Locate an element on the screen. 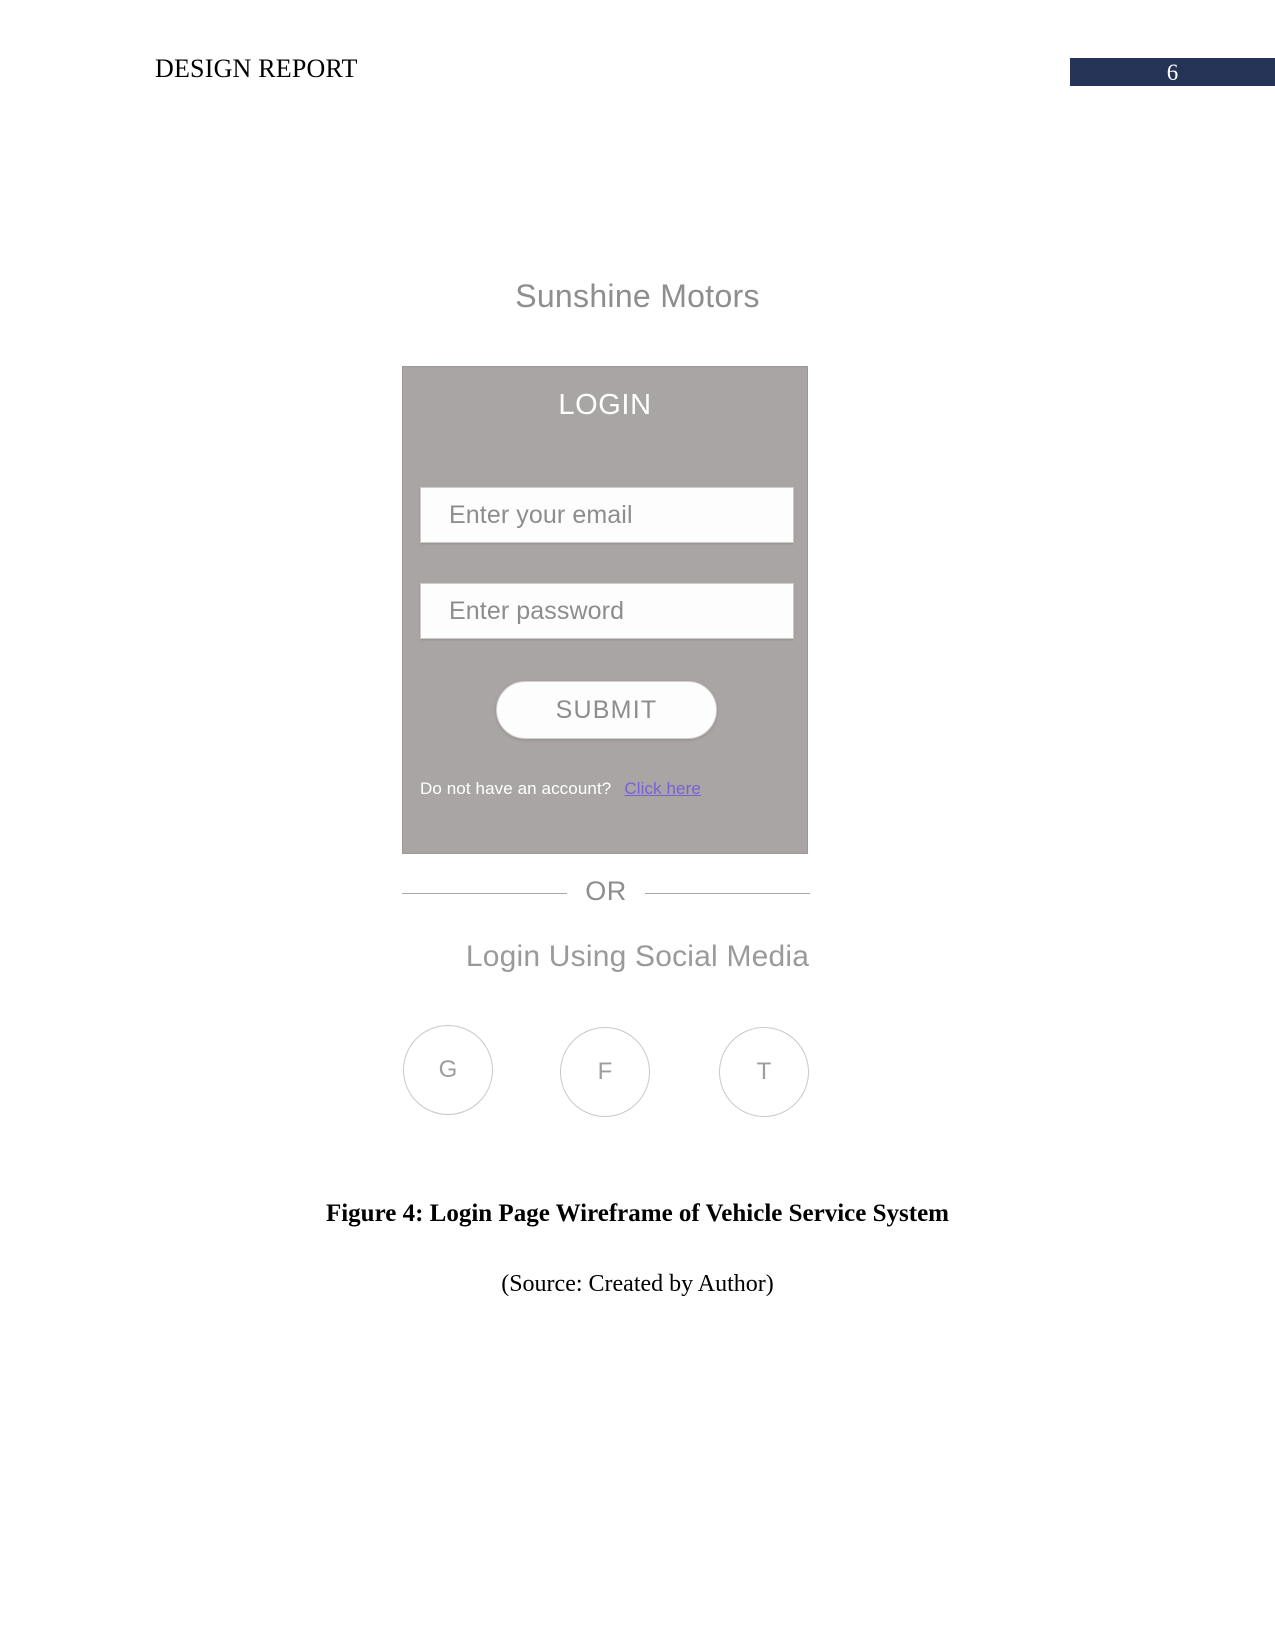  login-heading: LOGIN is located at coordinates (605, 405).